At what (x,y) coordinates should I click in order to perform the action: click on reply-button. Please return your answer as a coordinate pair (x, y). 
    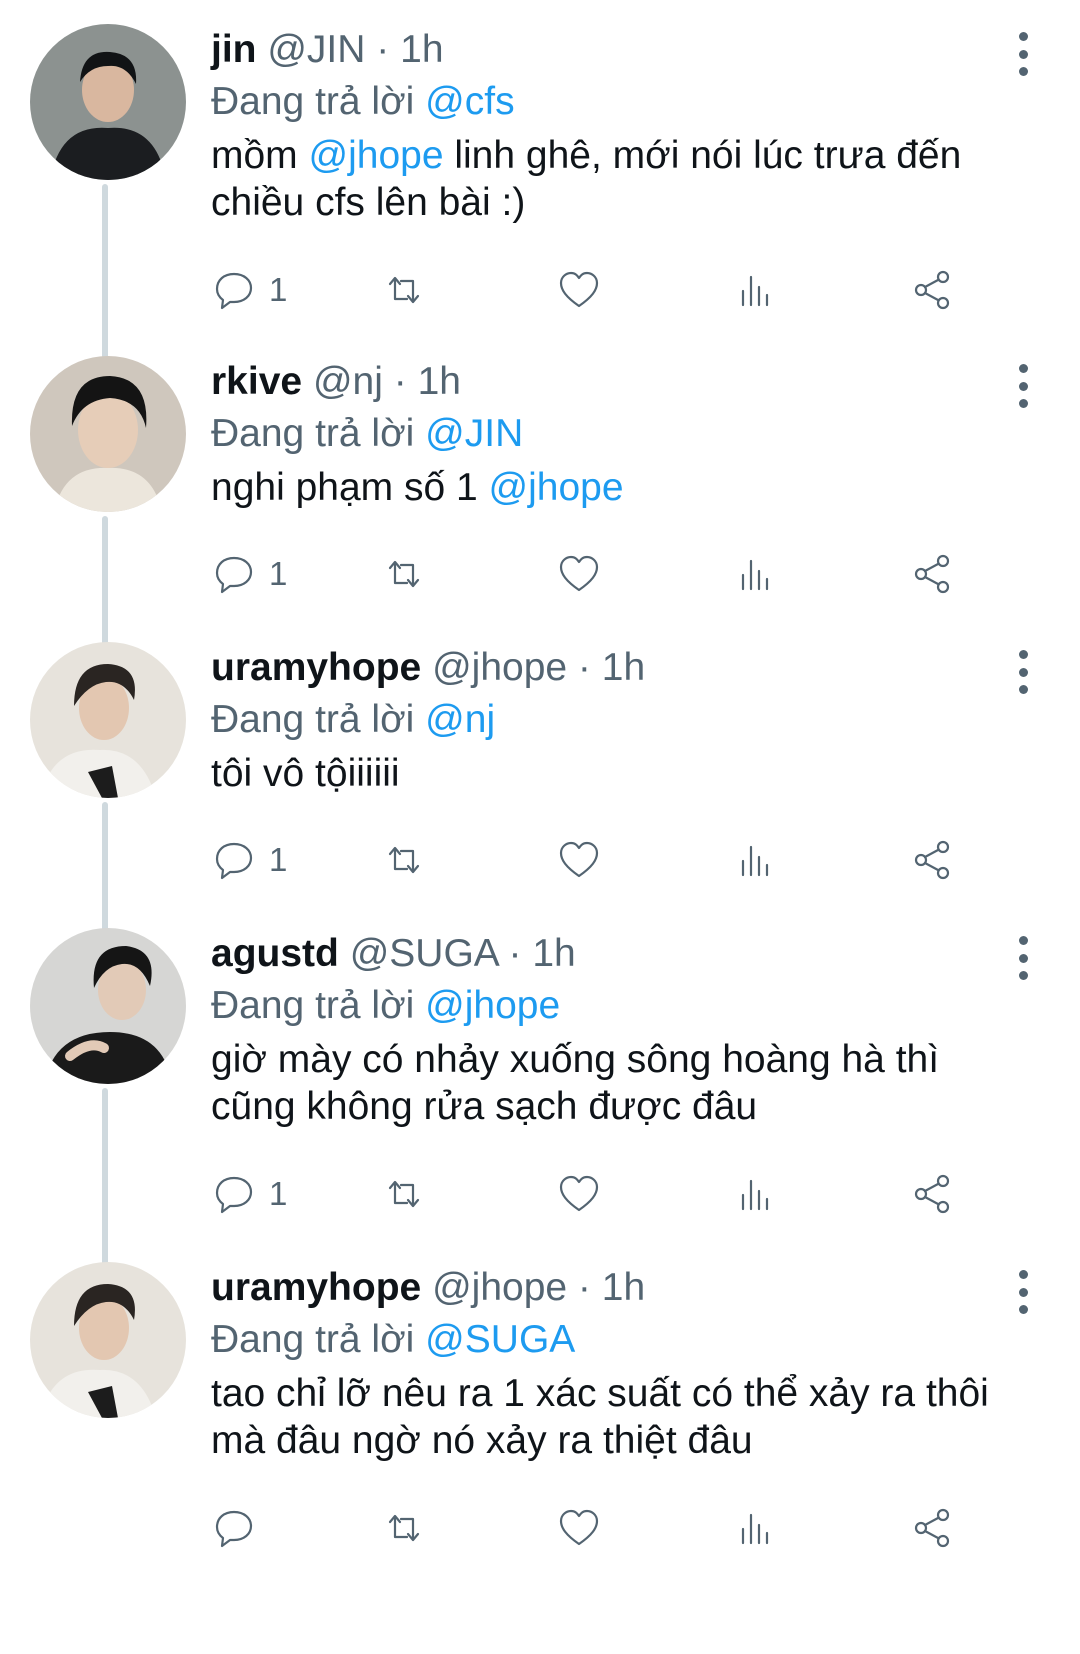
    Looking at the image, I should click on (240, 1528).